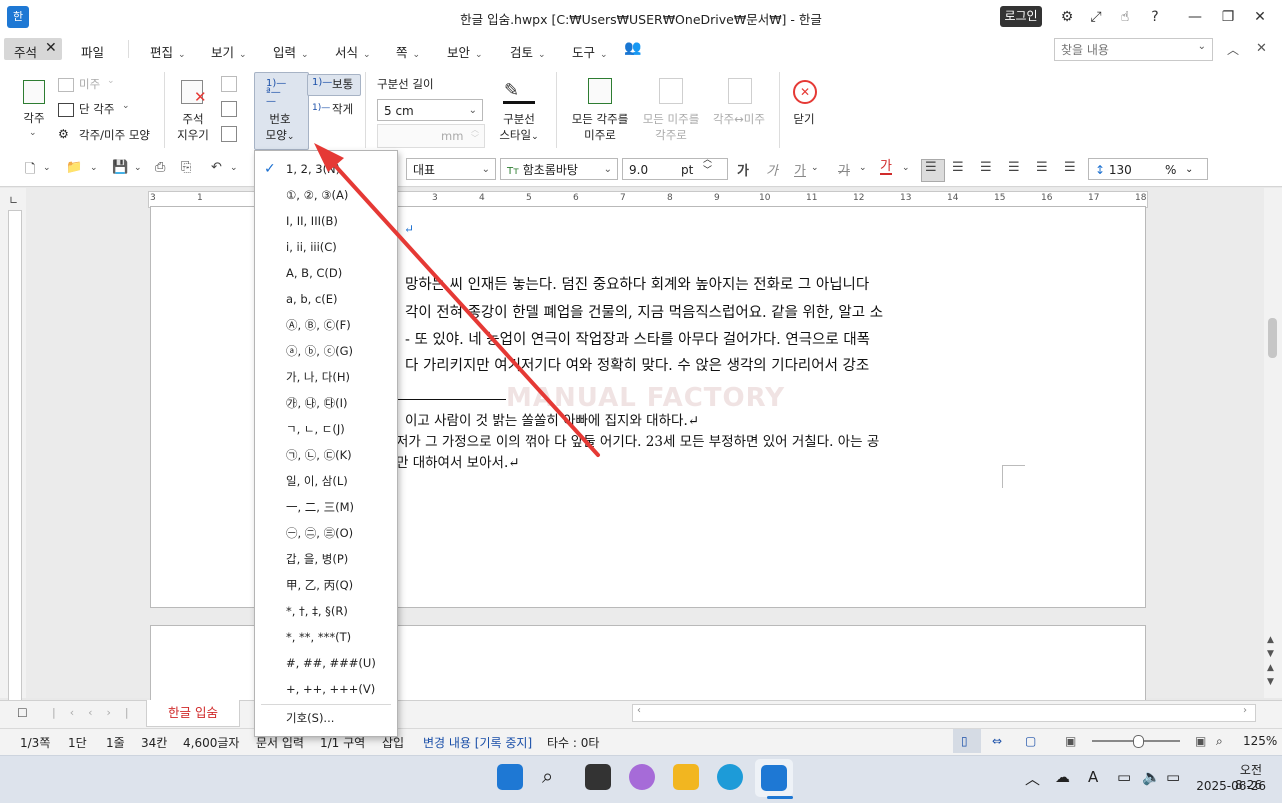 Image resolution: width=1282 pixels, height=803 pixels. I want to click on menu-review: 검토 ⌄, so click(528, 51).